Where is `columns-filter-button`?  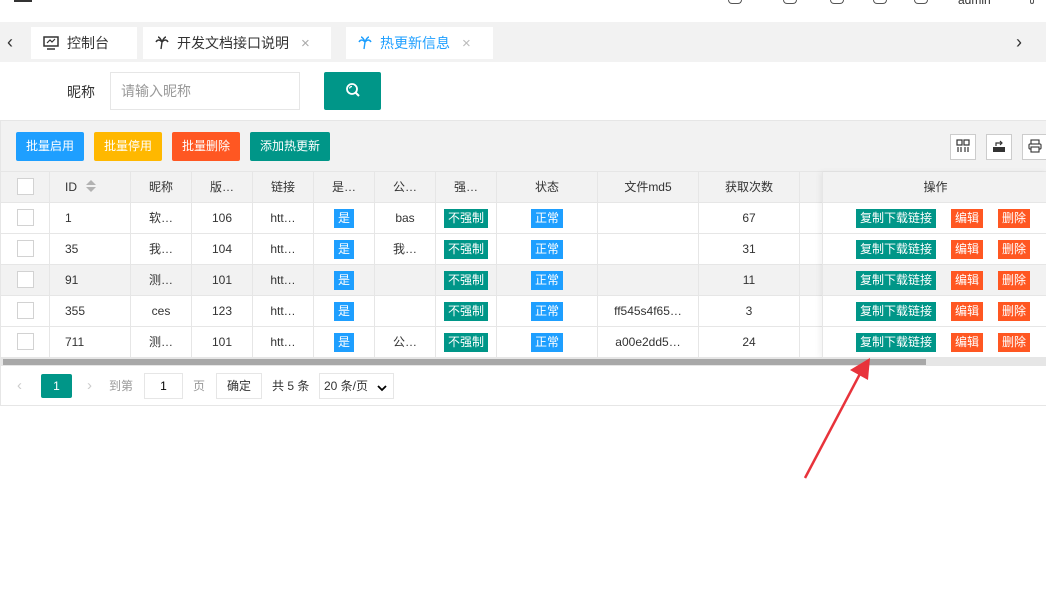 columns-filter-button is located at coordinates (963, 147).